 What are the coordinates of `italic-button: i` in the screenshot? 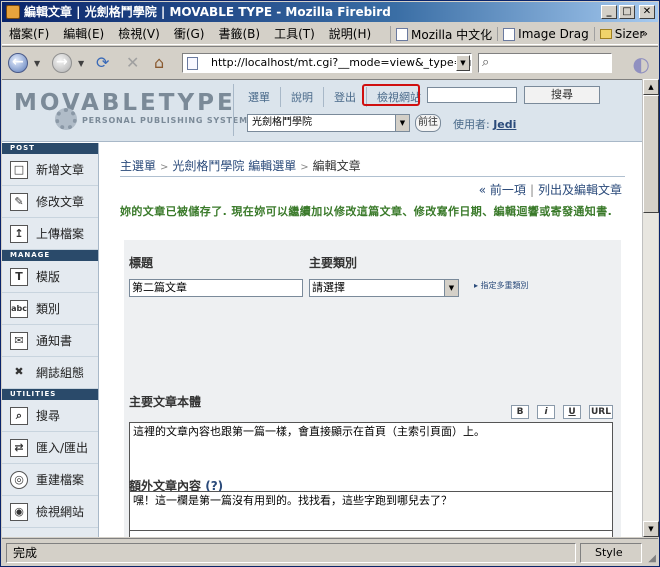 It's located at (546, 412).